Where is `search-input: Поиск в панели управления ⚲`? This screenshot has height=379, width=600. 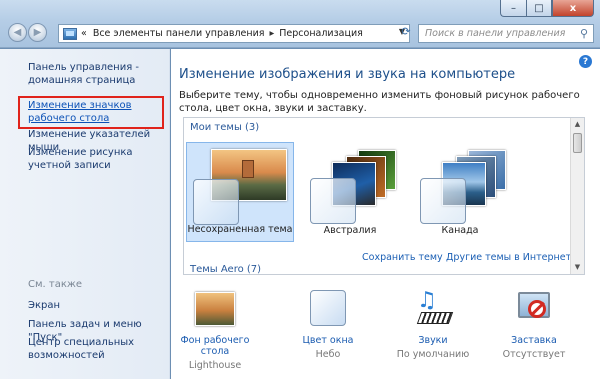
search-input: Поиск в панели управления ⚲ is located at coordinates (506, 33).